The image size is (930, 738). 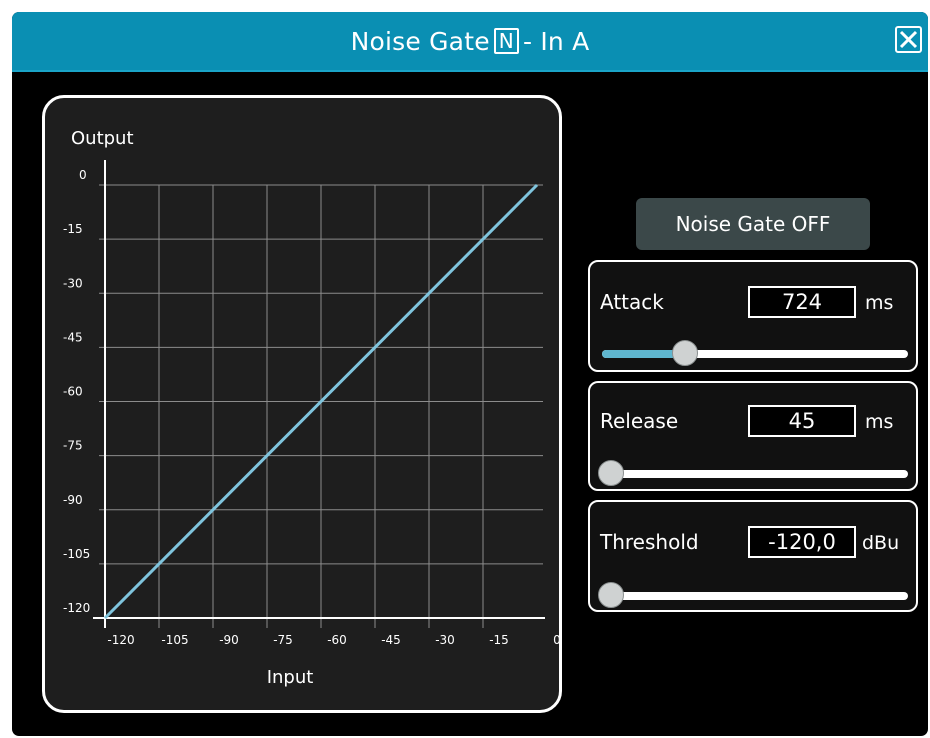 What do you see at coordinates (753, 224) in the screenshot?
I see `noise-gate-toggle-button: Noise Gate OFF` at bounding box center [753, 224].